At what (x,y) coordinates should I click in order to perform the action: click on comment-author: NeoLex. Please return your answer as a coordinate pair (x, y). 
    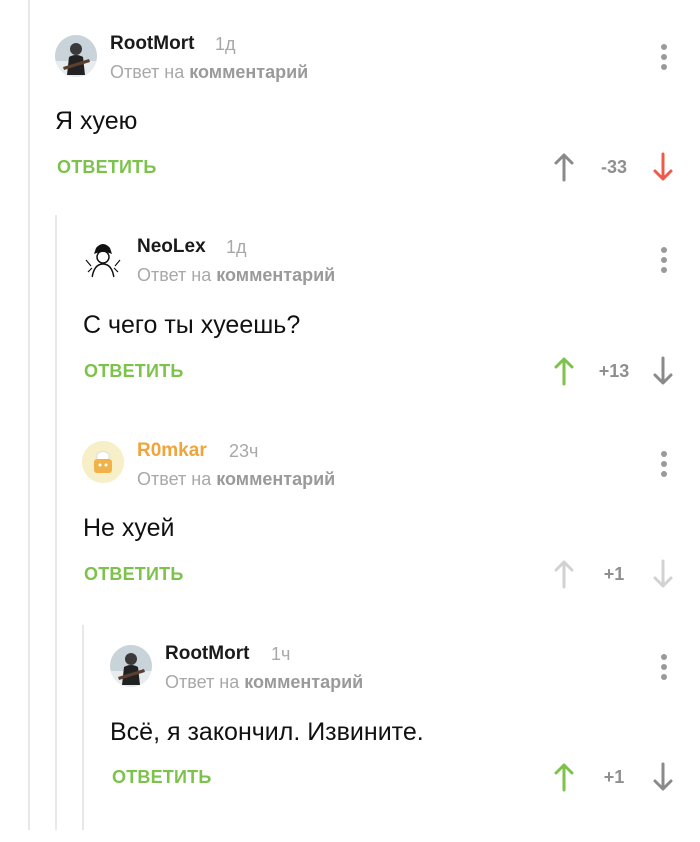
    Looking at the image, I should click on (171, 247).